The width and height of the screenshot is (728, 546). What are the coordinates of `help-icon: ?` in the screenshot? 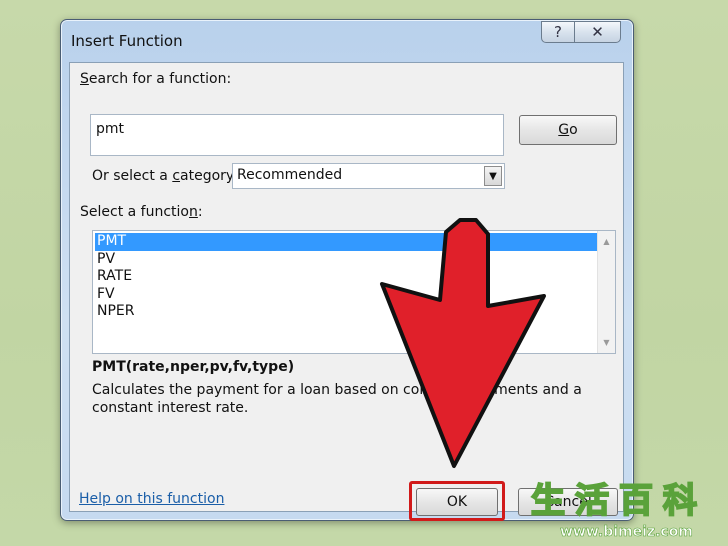 It's located at (558, 32).